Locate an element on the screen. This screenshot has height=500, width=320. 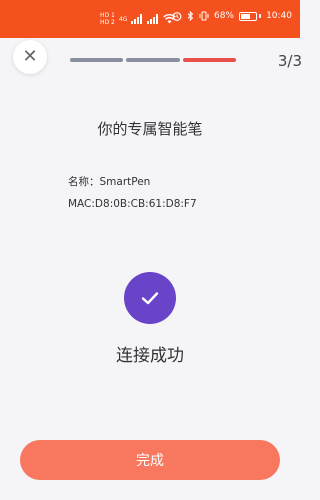
vibrate-icon is located at coordinates (204, 16).